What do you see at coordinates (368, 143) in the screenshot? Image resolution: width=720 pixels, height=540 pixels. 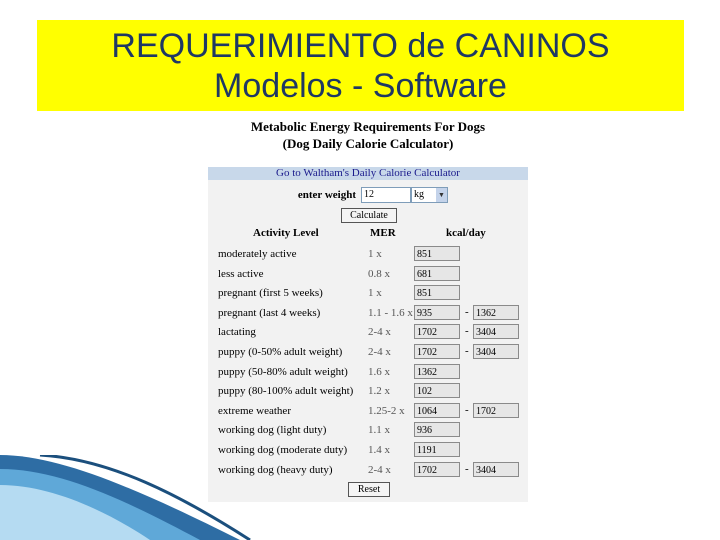 I see `calculator-heading-line2: (Dog Daily Calorie Calculator)` at bounding box center [368, 143].